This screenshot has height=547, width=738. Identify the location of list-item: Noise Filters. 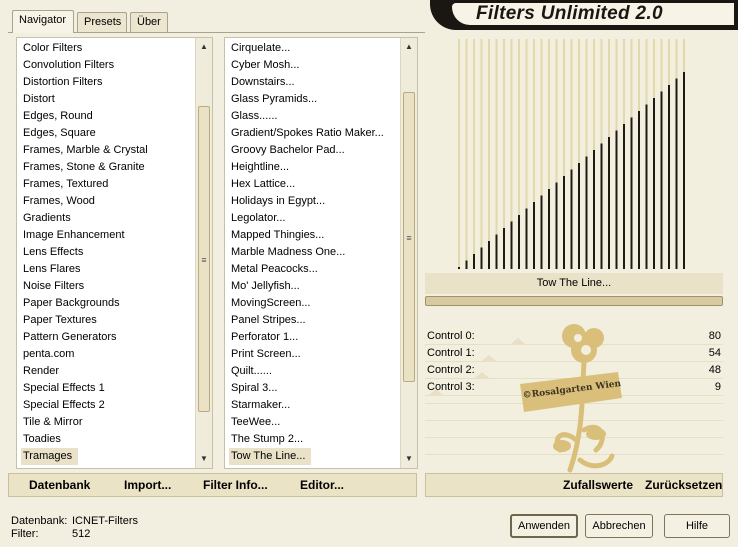
(114, 286).